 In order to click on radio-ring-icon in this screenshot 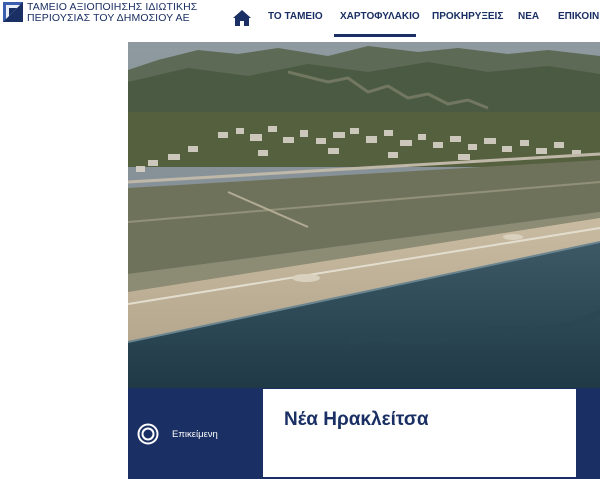, I will do `click(148, 434)`.